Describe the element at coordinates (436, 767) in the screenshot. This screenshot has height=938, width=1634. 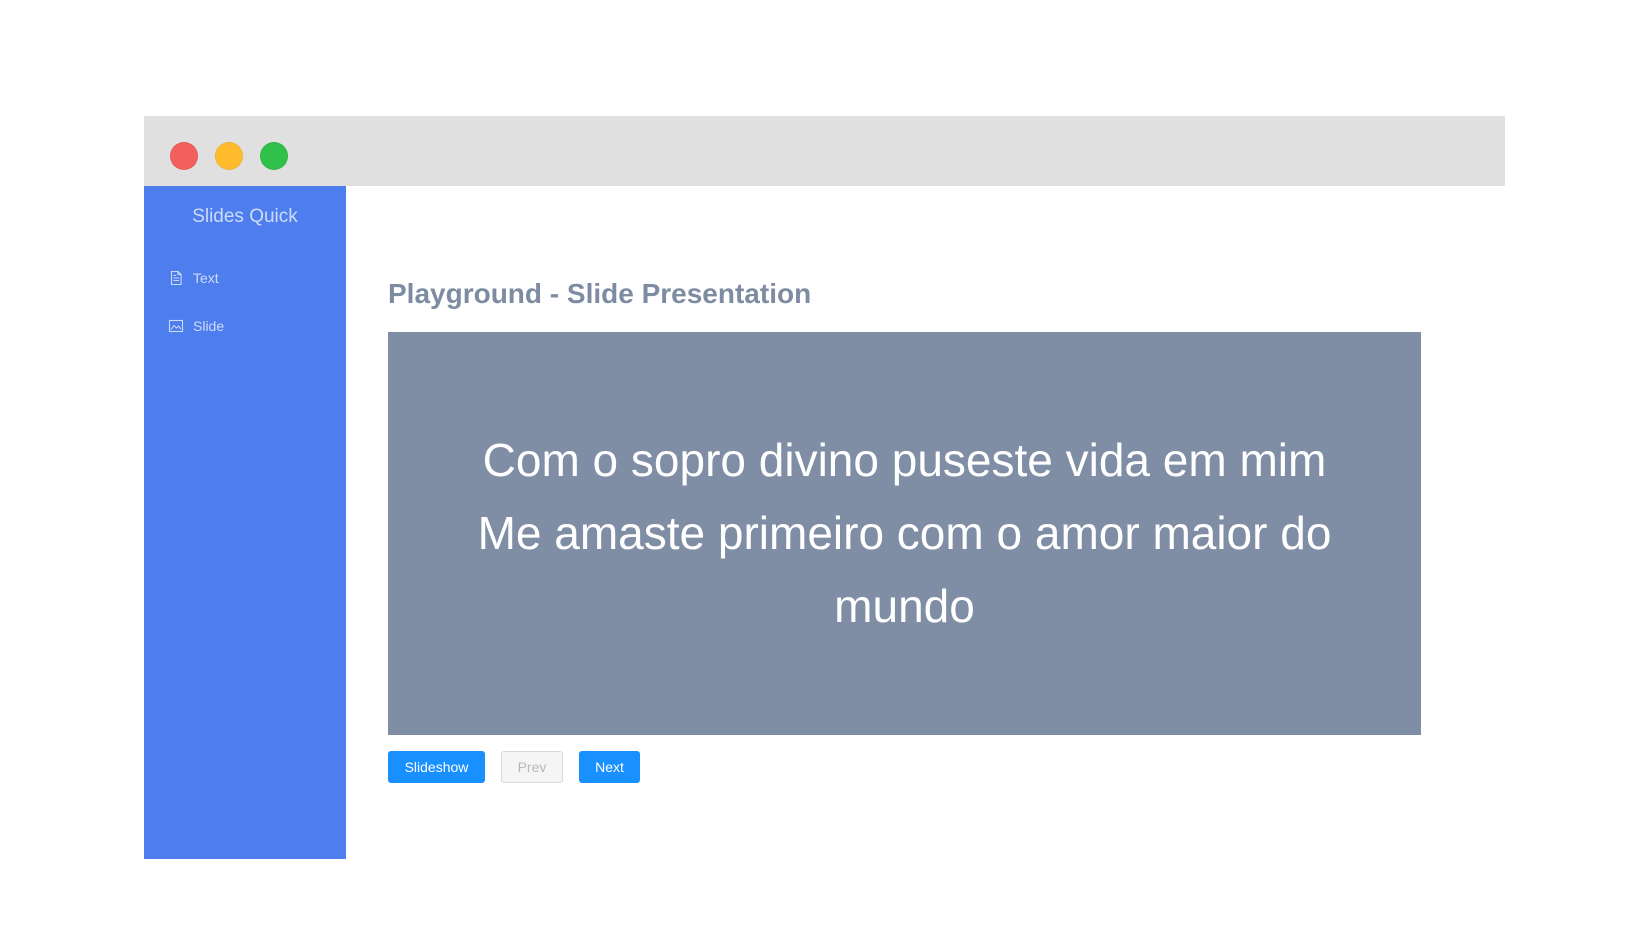
I see `slideshow-button: Slideshow` at that location.